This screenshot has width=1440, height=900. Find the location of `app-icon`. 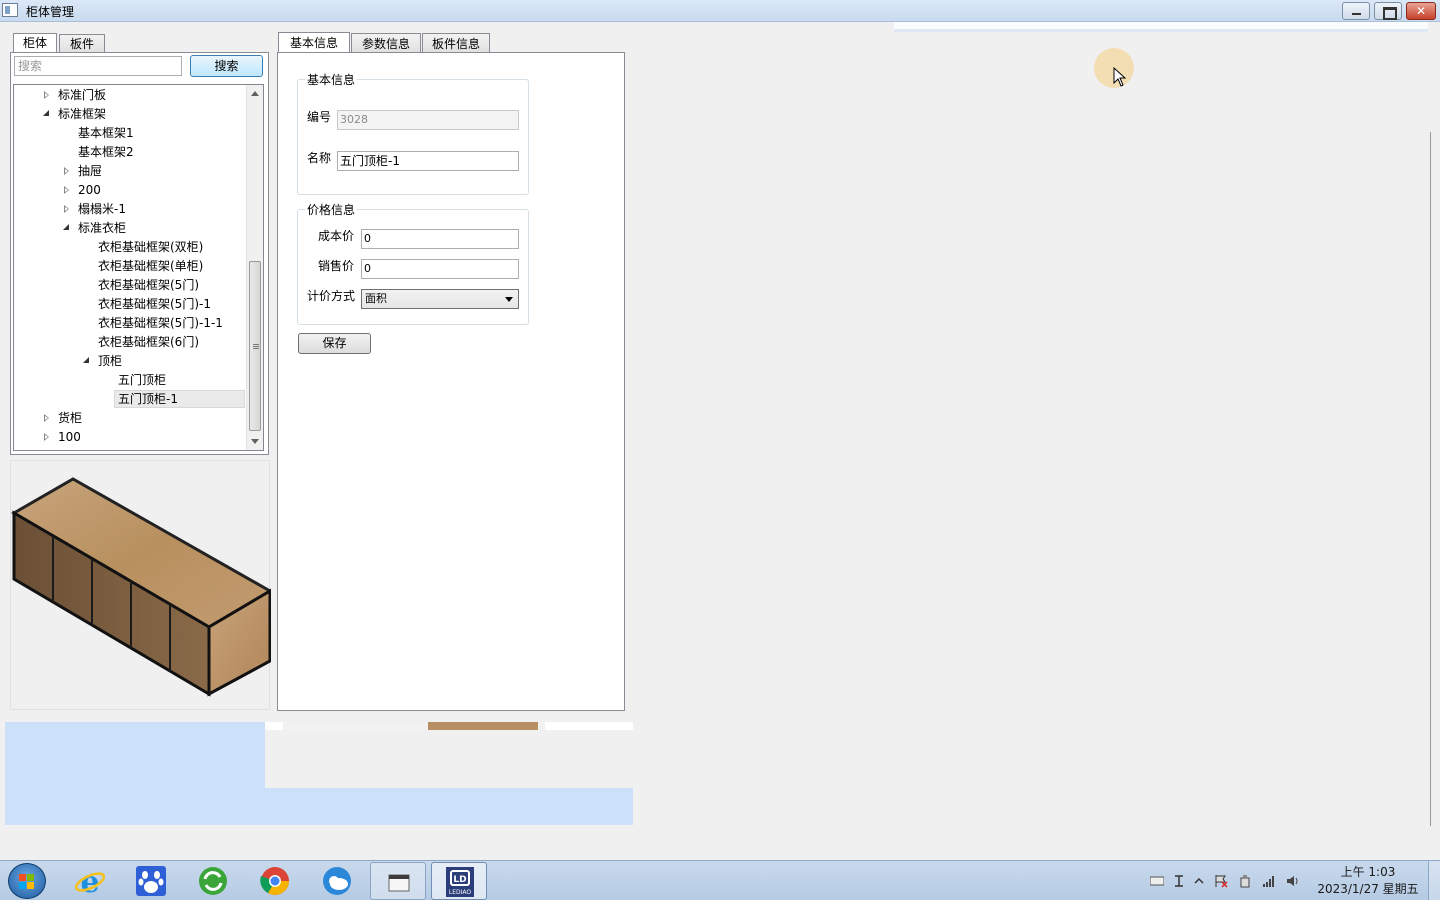

app-icon is located at coordinates (10, 10).